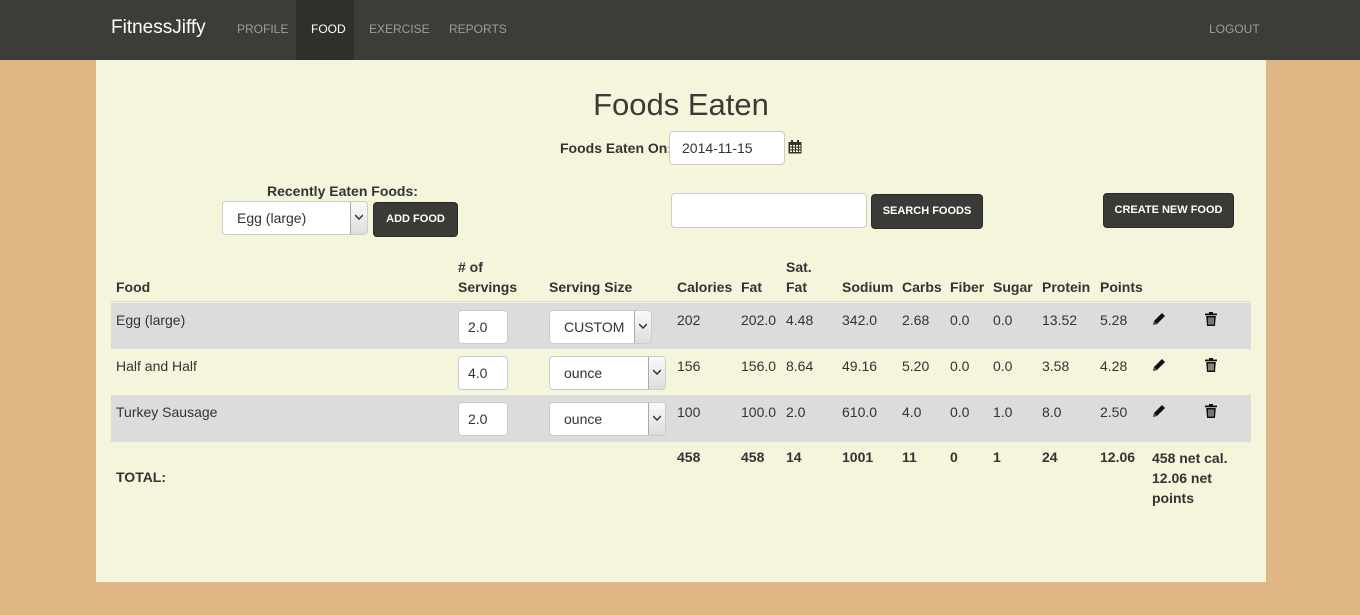 This screenshot has height=615, width=1360. Describe the element at coordinates (909, 457) in the screenshot. I see `total-carbs: 11` at that location.